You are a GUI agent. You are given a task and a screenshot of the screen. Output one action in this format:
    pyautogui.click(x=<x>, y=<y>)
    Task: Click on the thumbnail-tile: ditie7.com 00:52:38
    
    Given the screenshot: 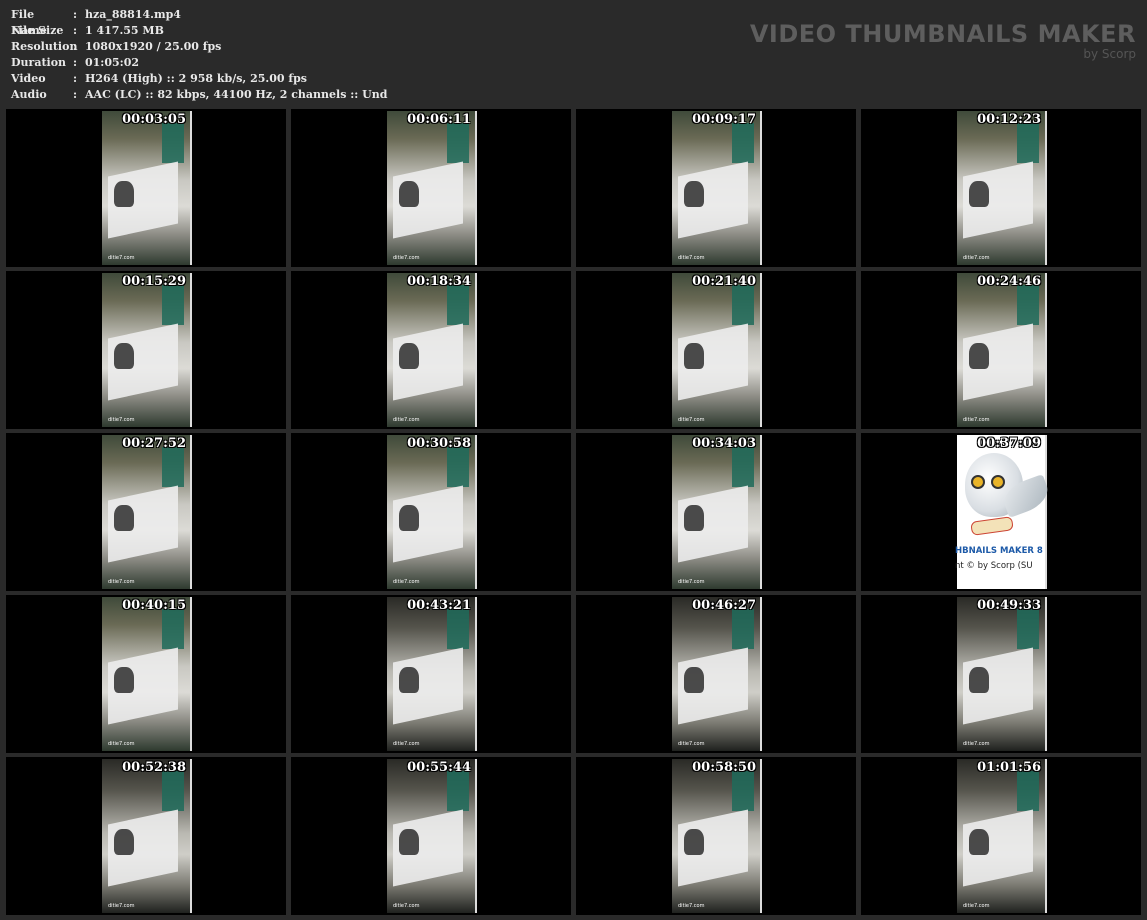 What is the action you would take?
    pyautogui.click(x=146, y=836)
    